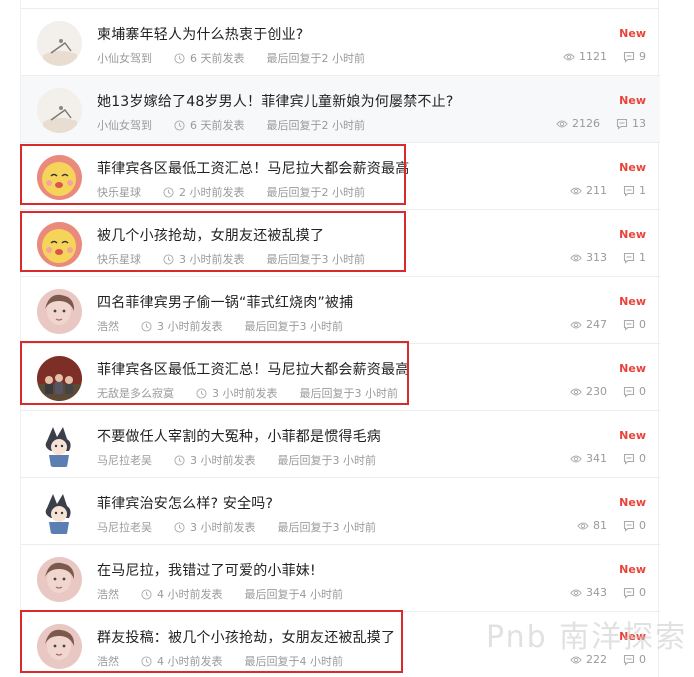 Image resolution: width=694 pixels, height=677 pixels. I want to click on thread-title: 她13岁嫁给了48岁男人！菲律宾儿童新娘为何屡禁不止?, so click(275, 101).